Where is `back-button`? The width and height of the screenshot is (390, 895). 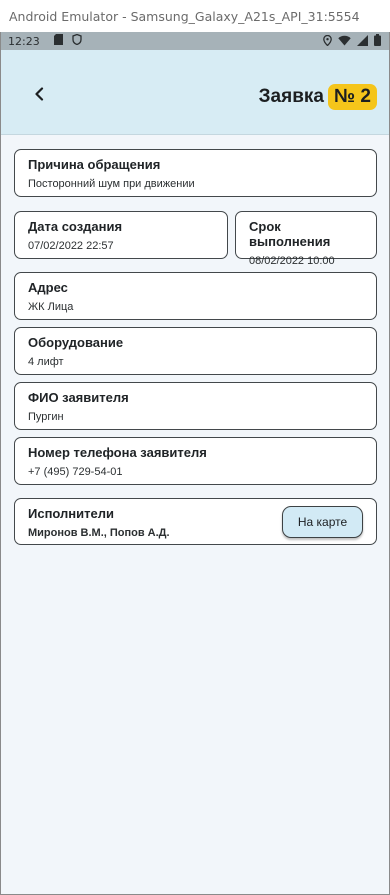
back-button is located at coordinates (39, 94).